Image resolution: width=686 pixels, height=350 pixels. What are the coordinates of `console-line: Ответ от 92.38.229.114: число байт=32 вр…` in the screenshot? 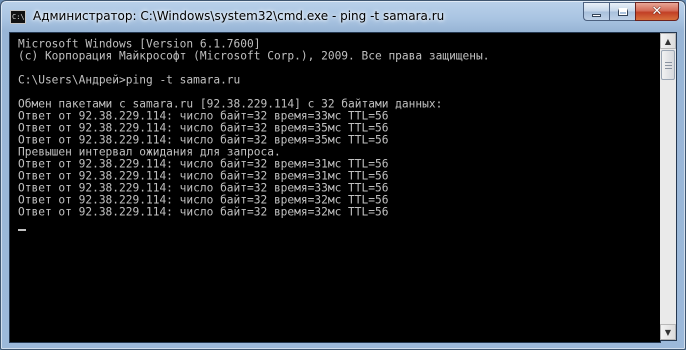 It's located at (203, 211).